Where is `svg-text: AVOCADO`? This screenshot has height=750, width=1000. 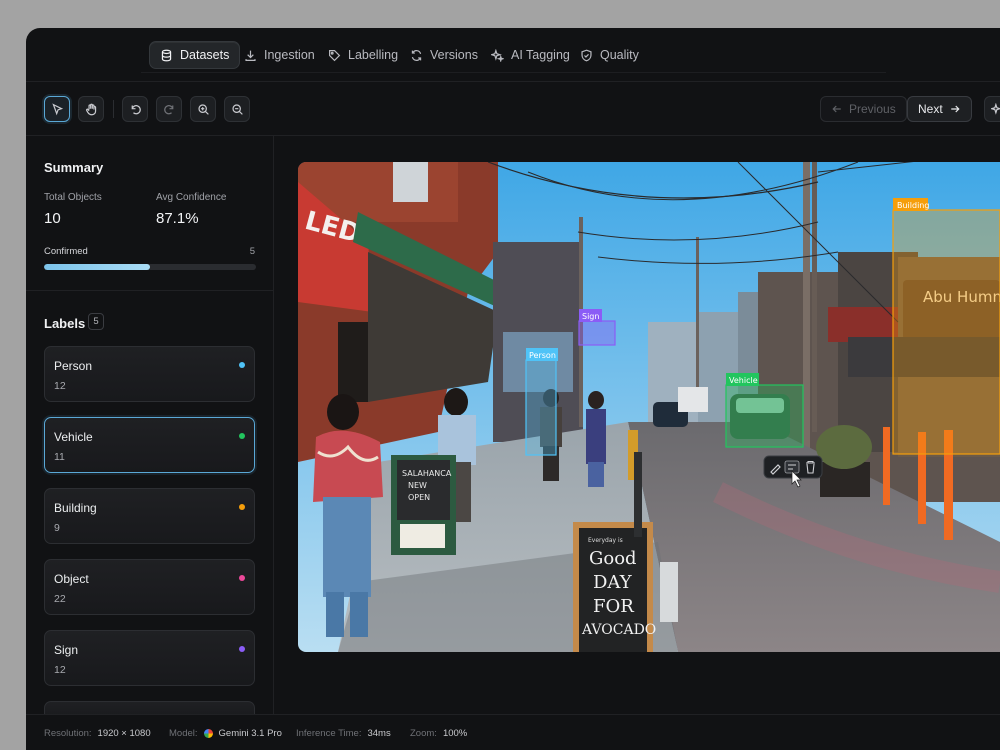
svg-text: AVOCADO is located at coordinates (618, 630).